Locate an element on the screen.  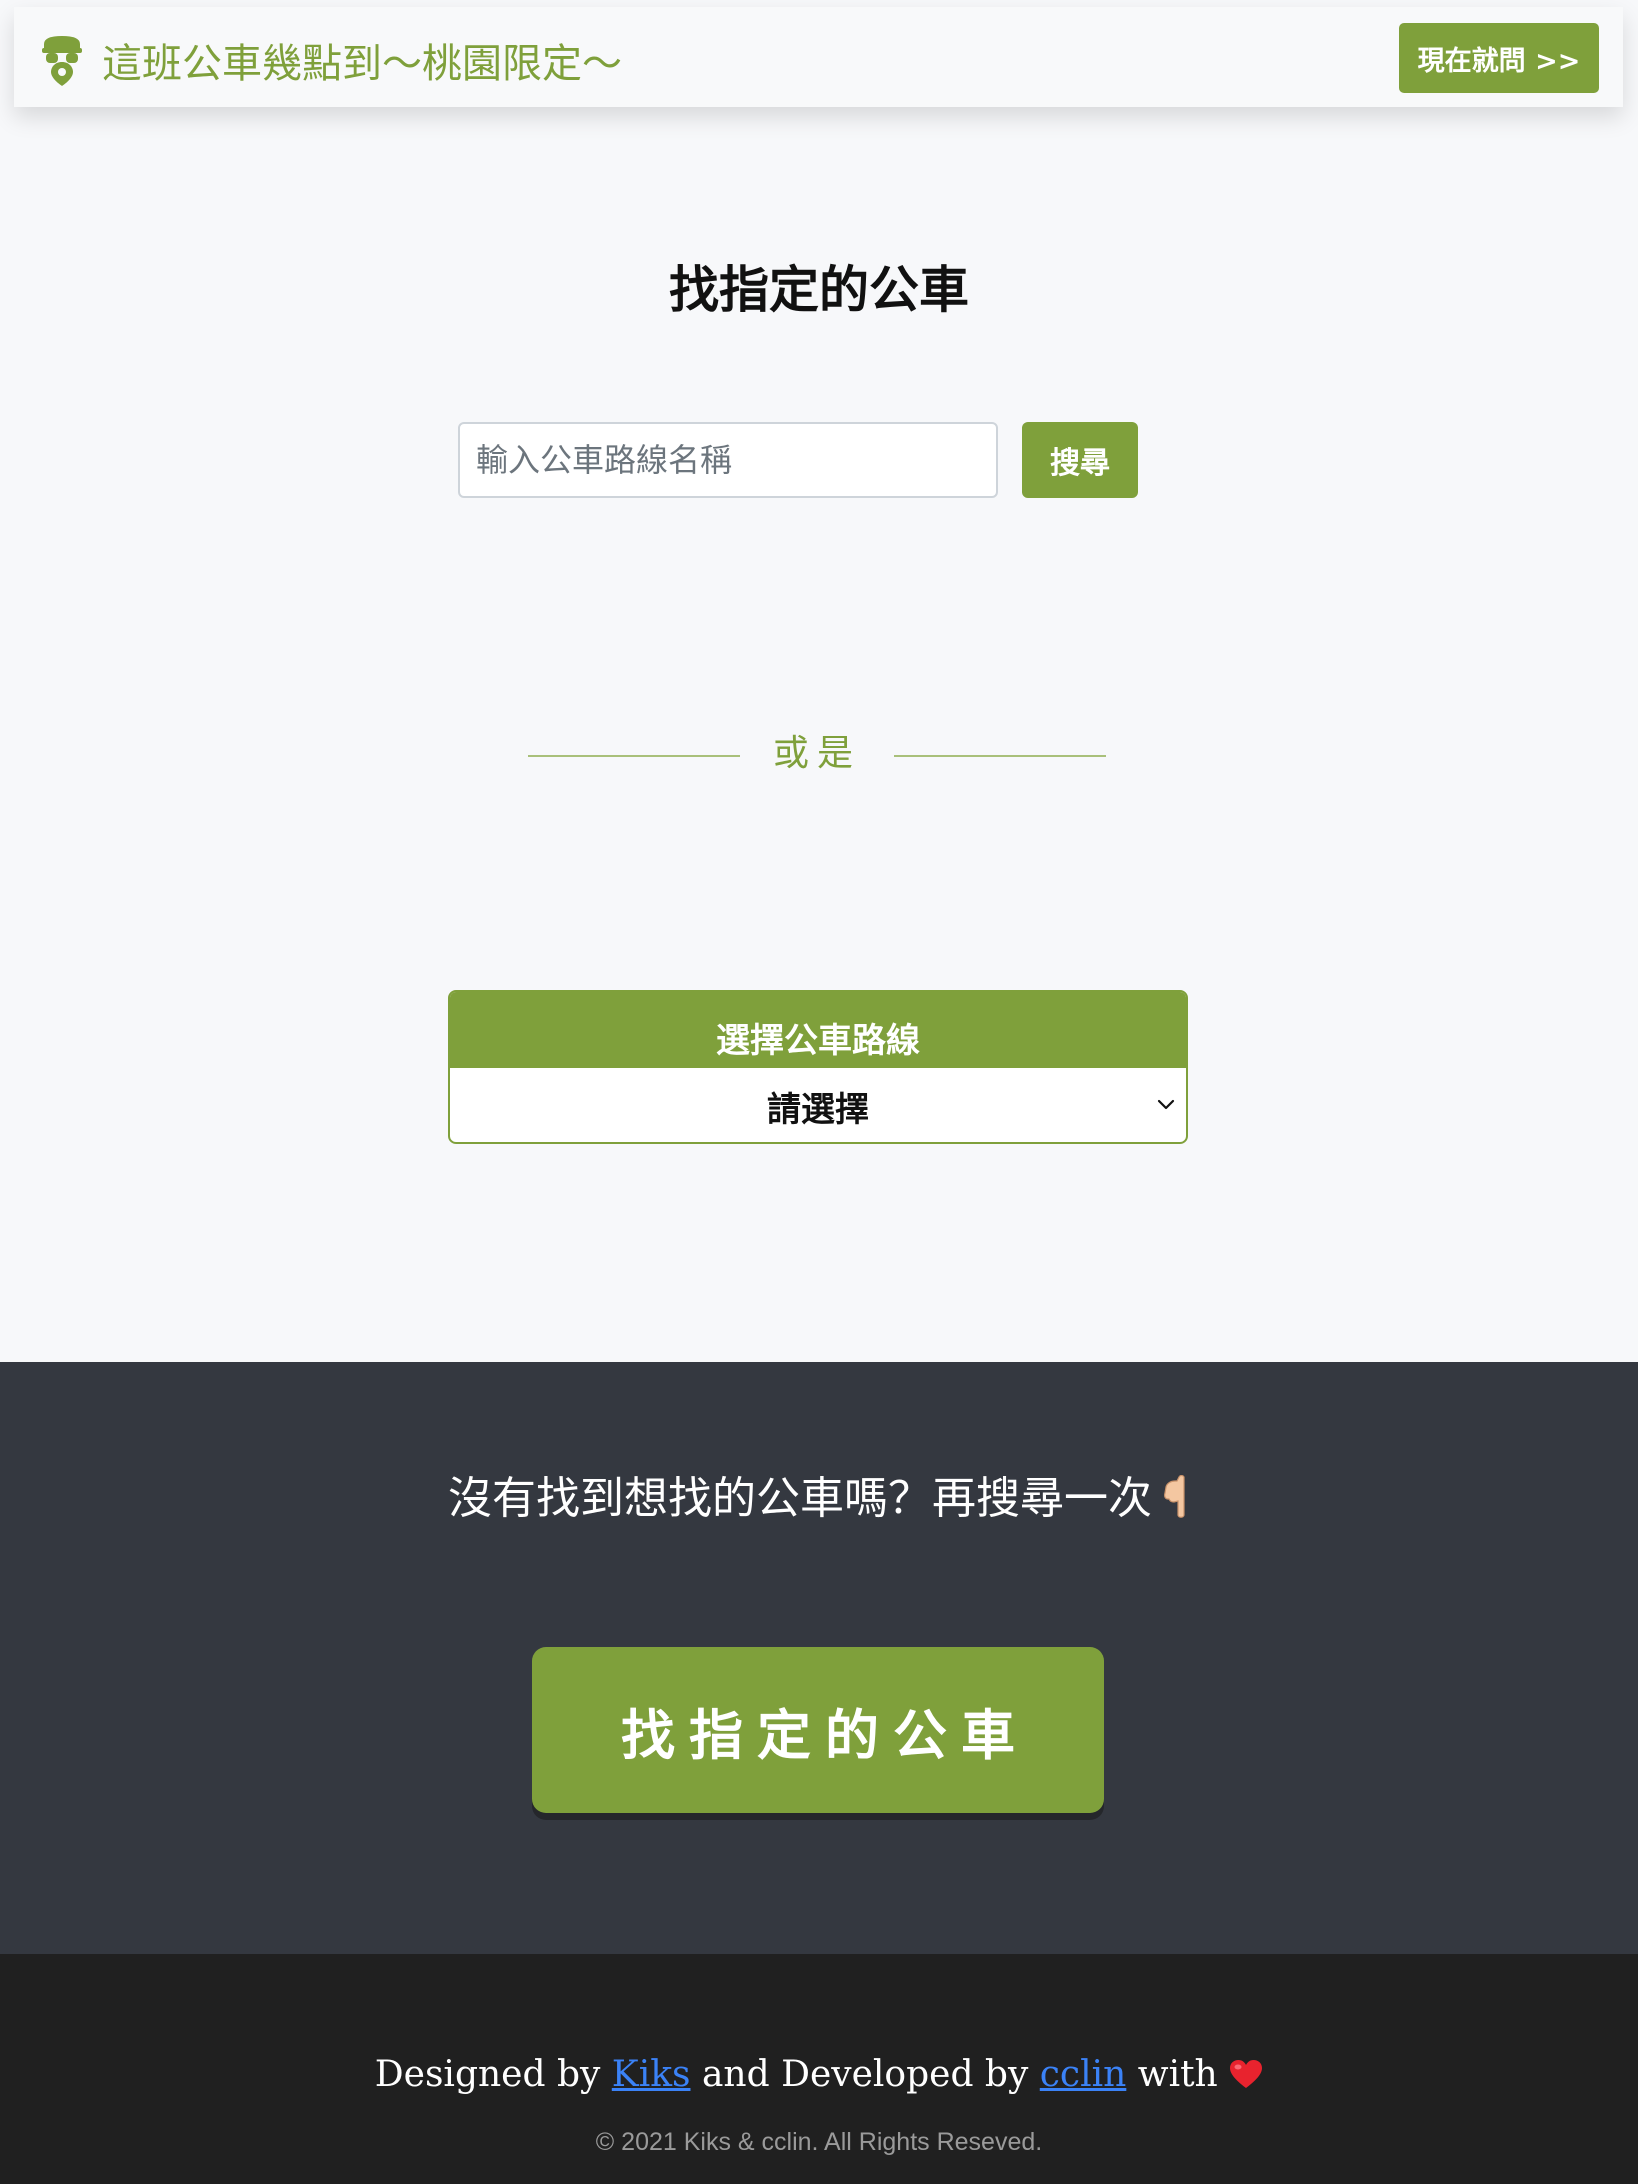
retry-prompt: 沒有找到想找的公車嗎？再搜尋一次 is located at coordinates (819, 1494).